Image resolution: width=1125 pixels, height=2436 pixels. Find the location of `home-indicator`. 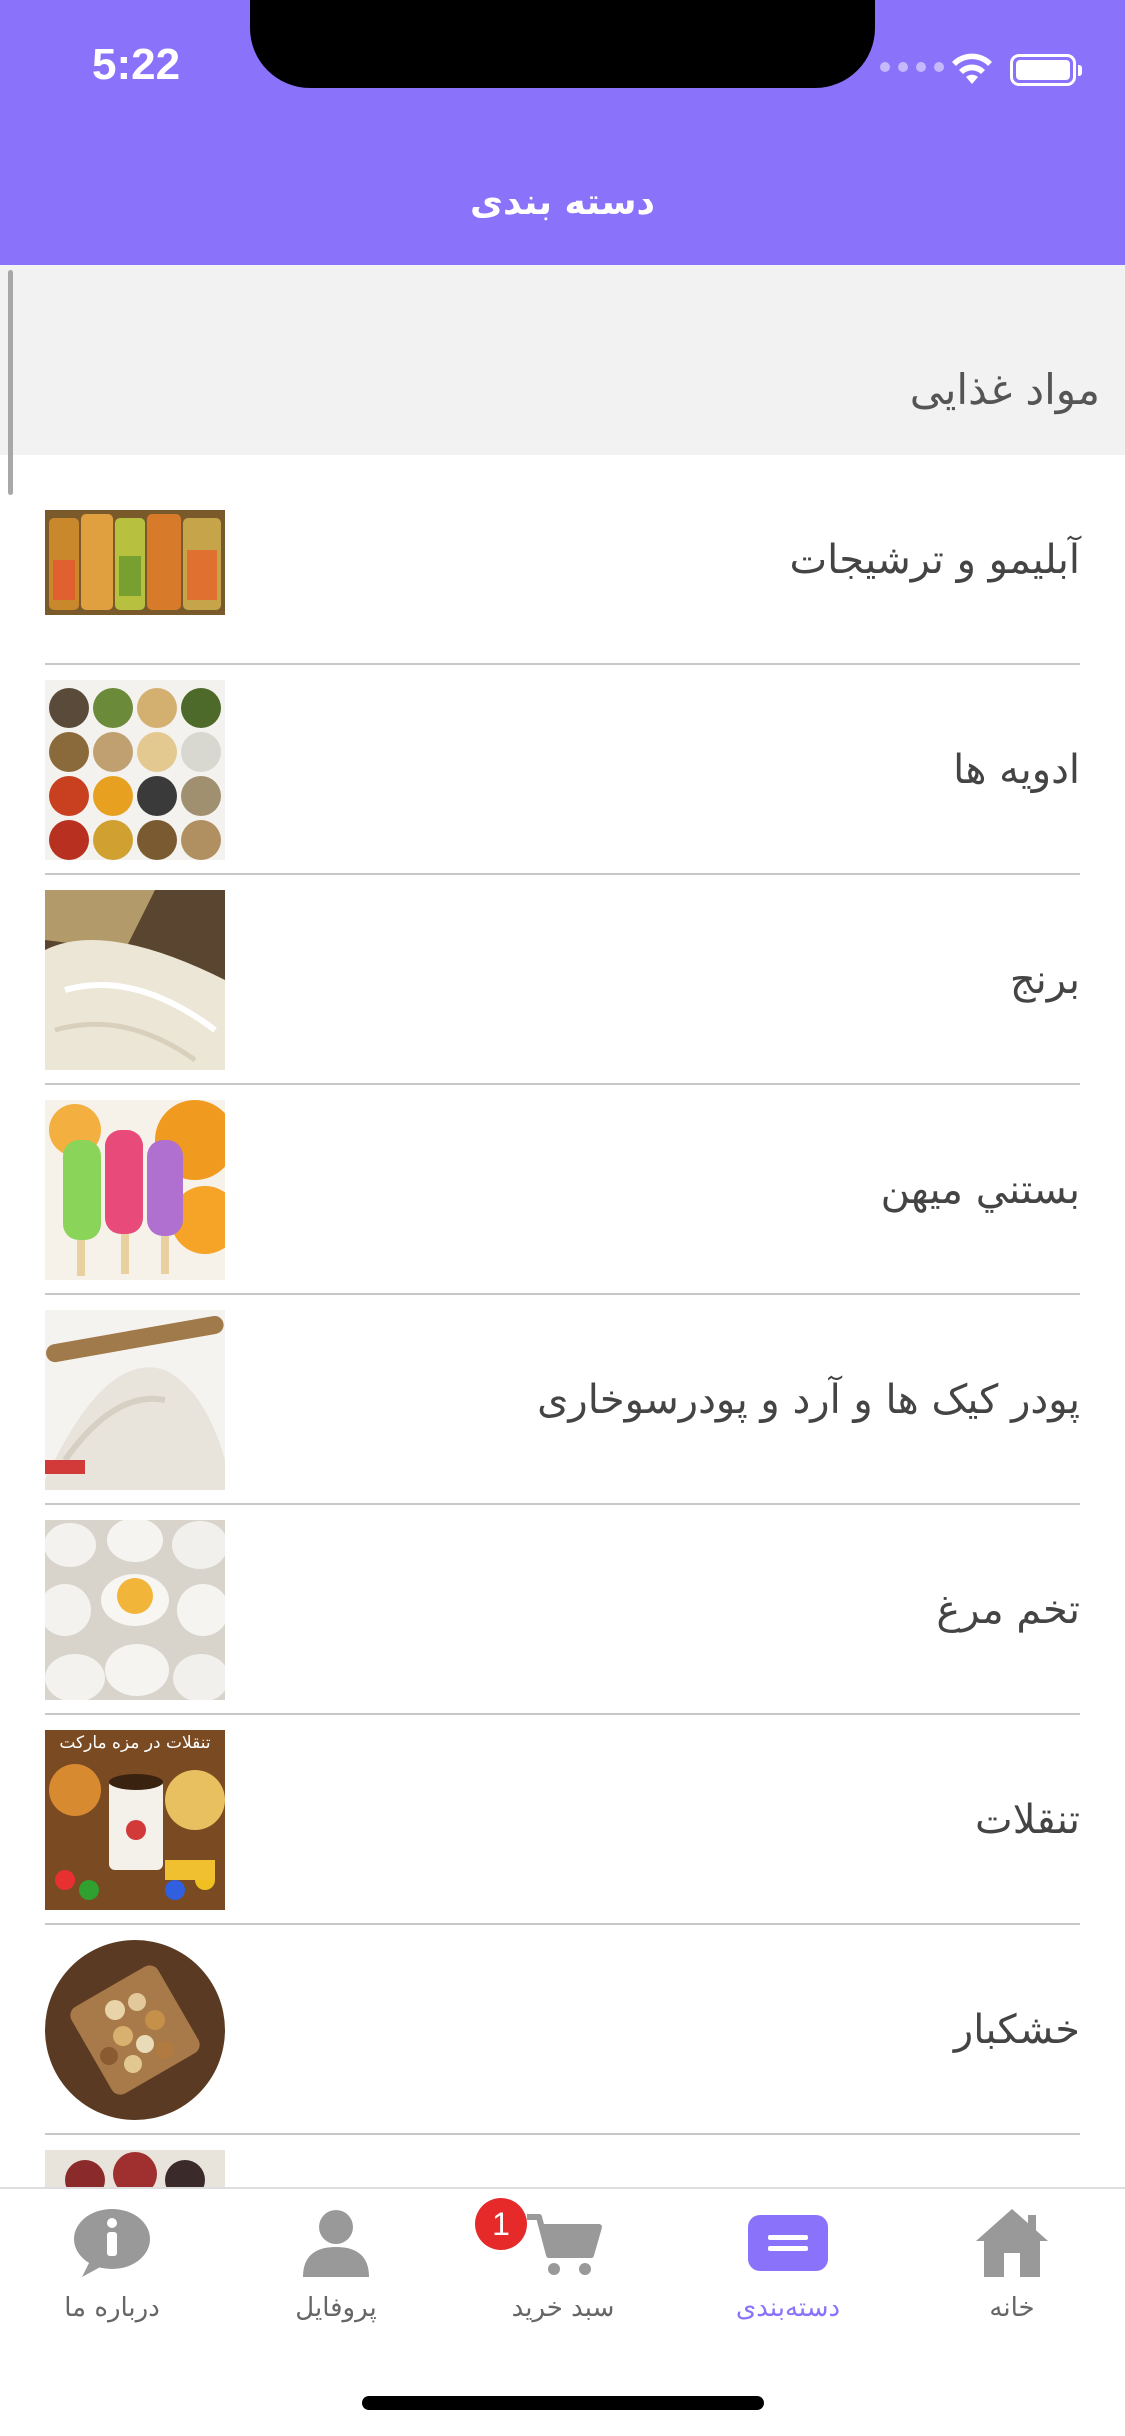

home-indicator is located at coordinates (563, 2403).